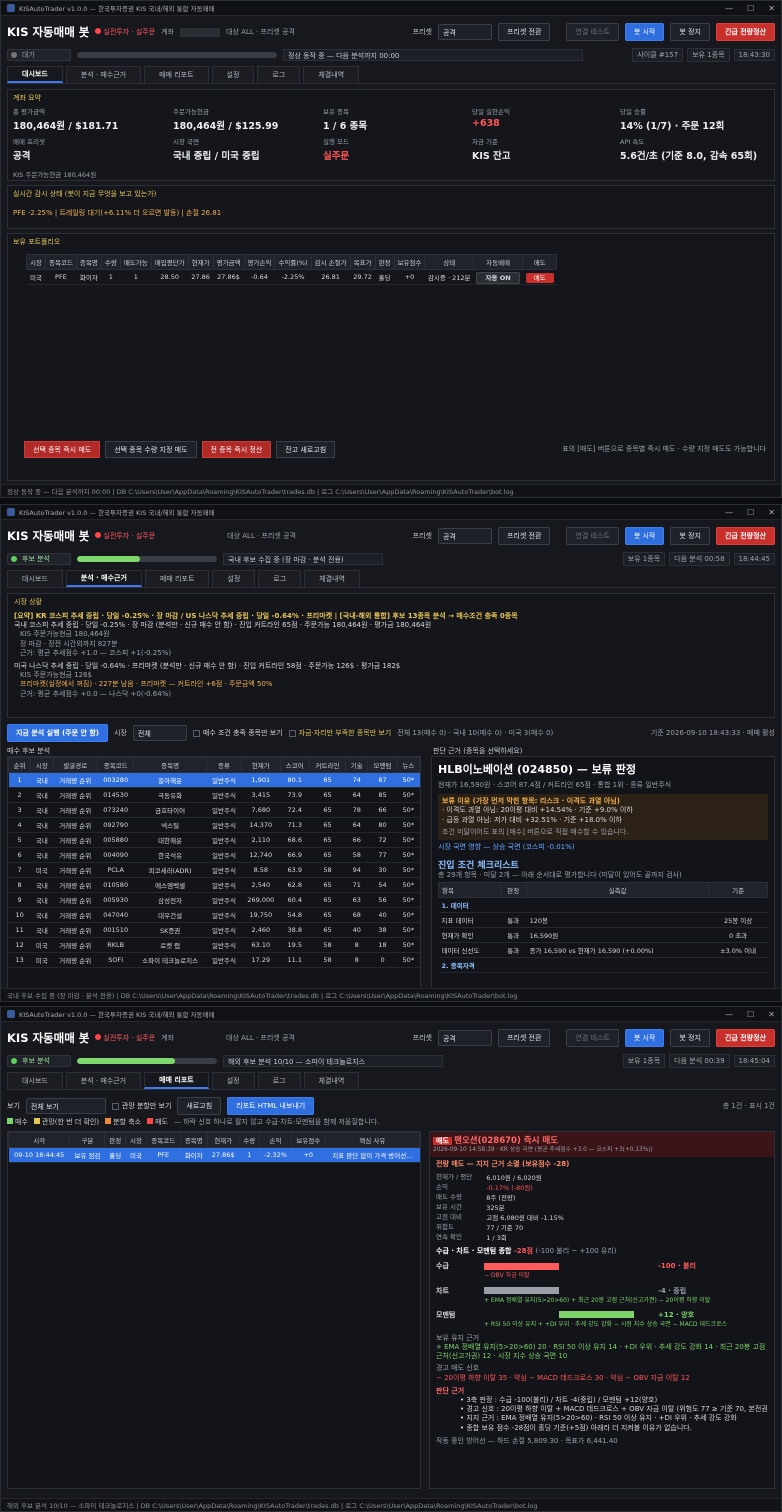  I want to click on column-header: 커트라인, so click(327, 765).